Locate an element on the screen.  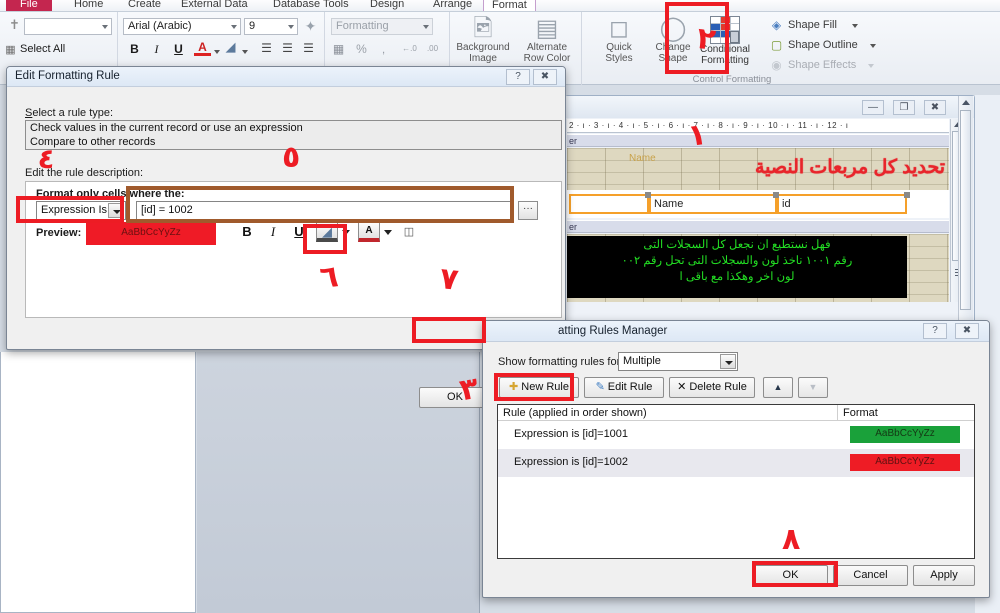
increase-decimal-icon: ←.0 is located at coordinates (409, 49).